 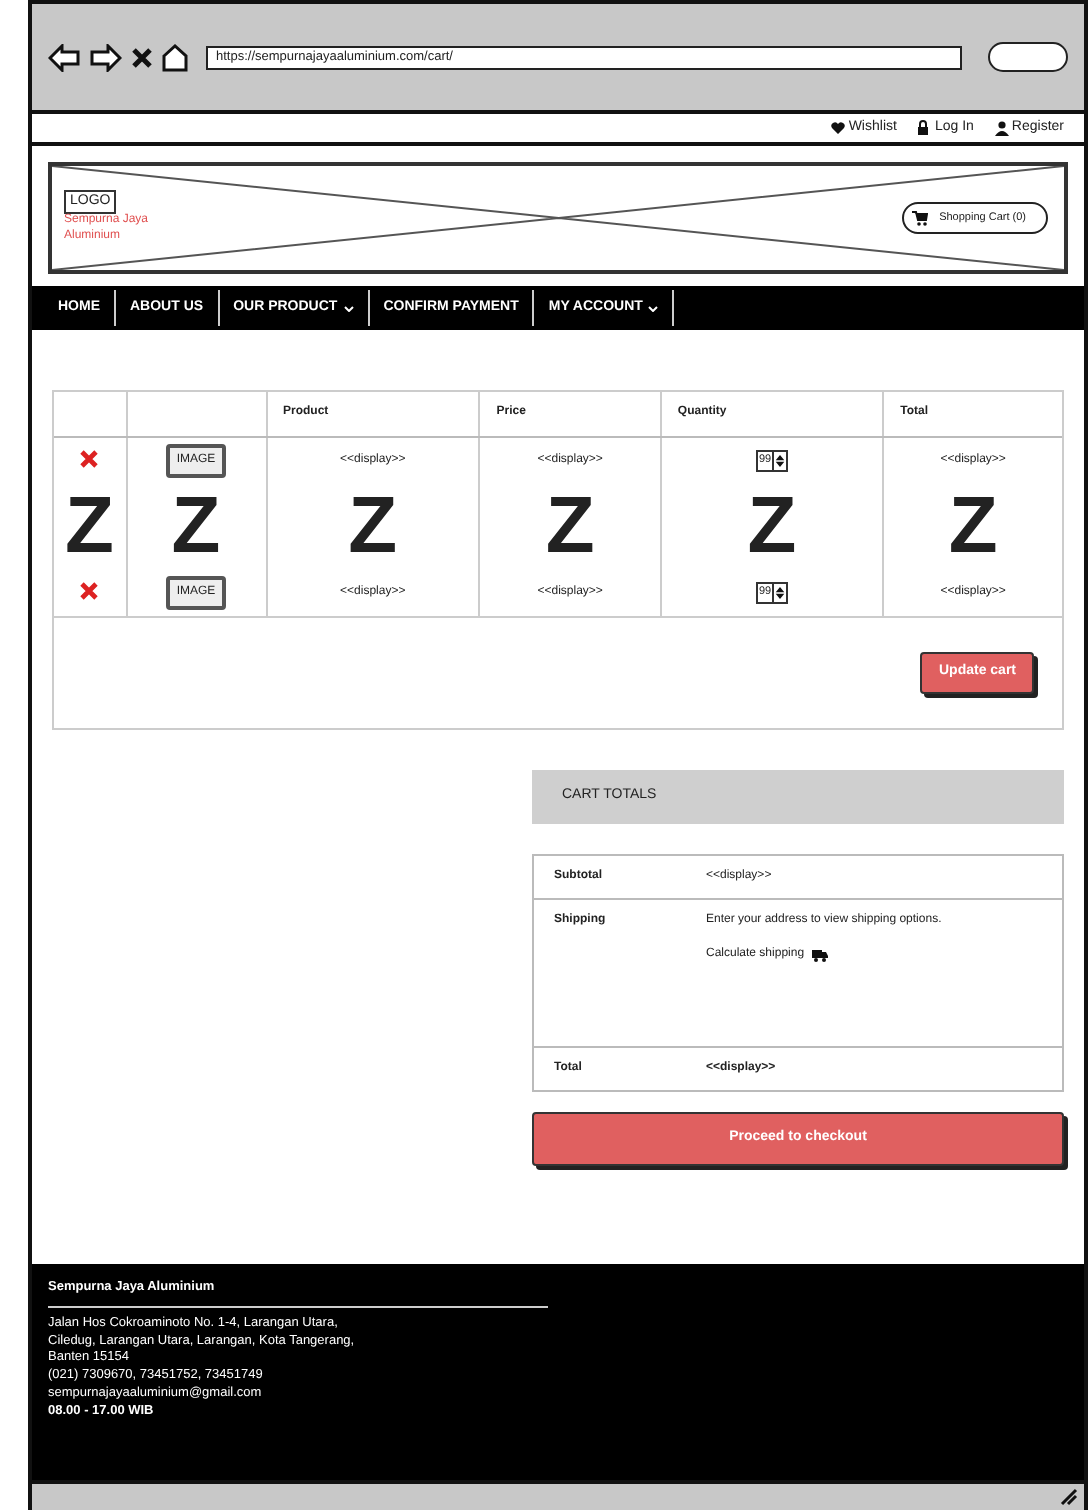 I want to click on lock-icon, so click(x=924, y=128).